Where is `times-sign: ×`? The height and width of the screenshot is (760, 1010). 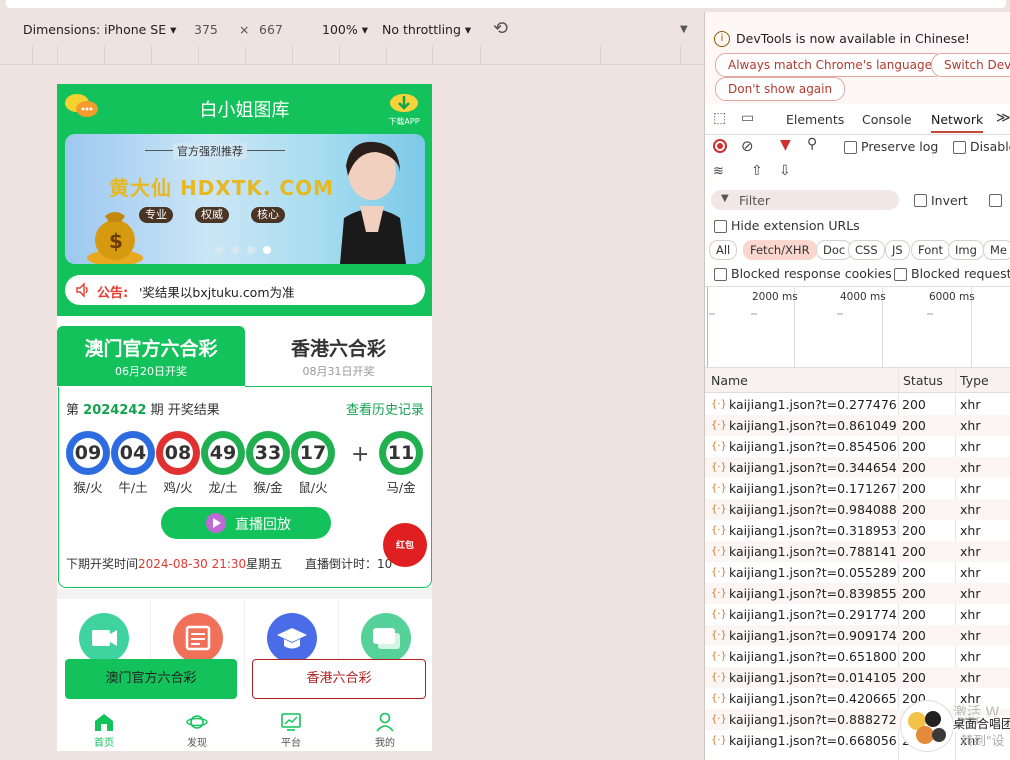
times-sign: × is located at coordinates (244, 29).